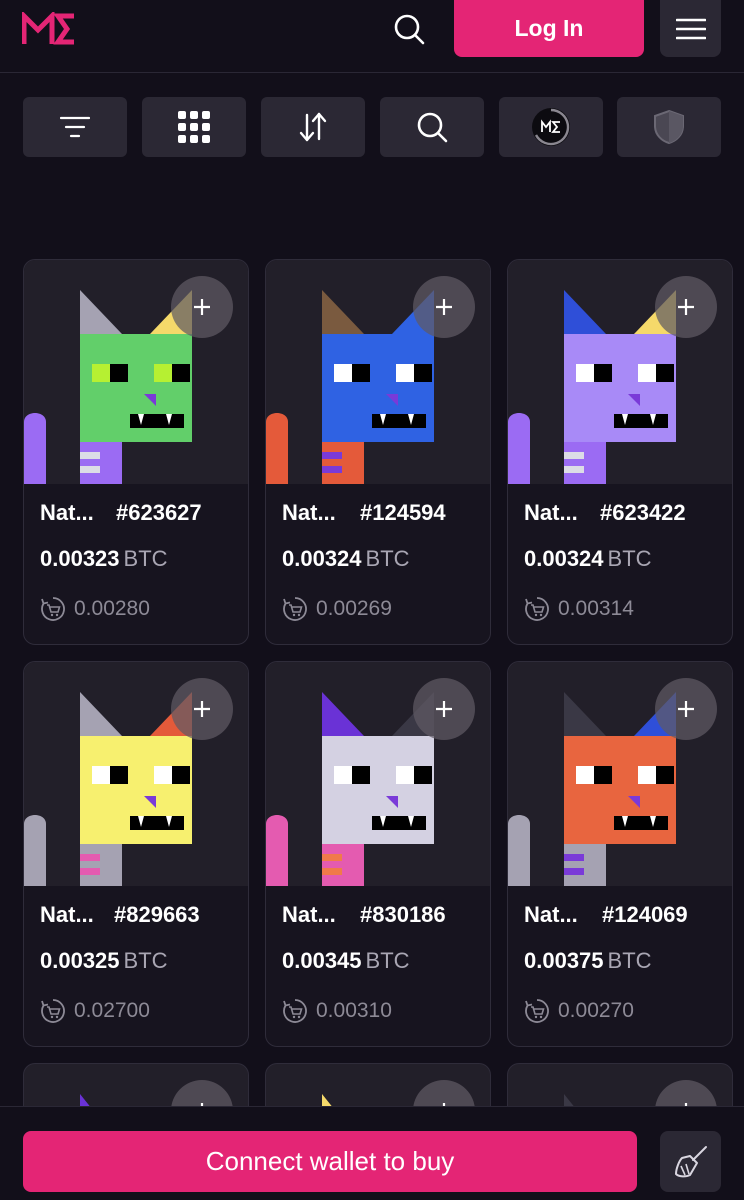  I want to click on login-button: Log In, so click(549, 28).